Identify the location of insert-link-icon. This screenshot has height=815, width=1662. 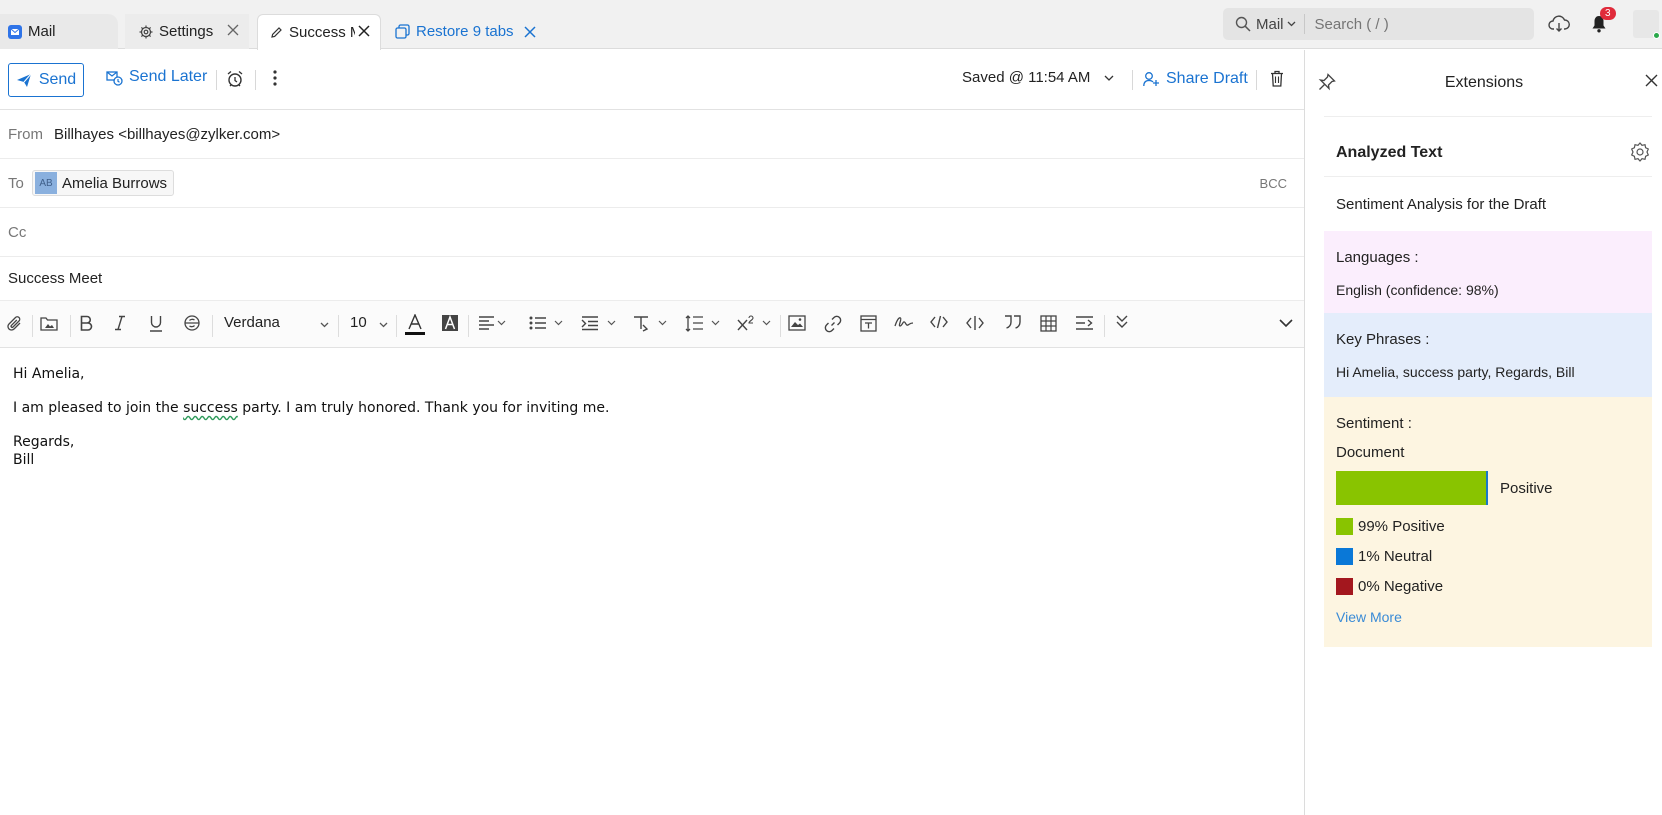
(833, 324).